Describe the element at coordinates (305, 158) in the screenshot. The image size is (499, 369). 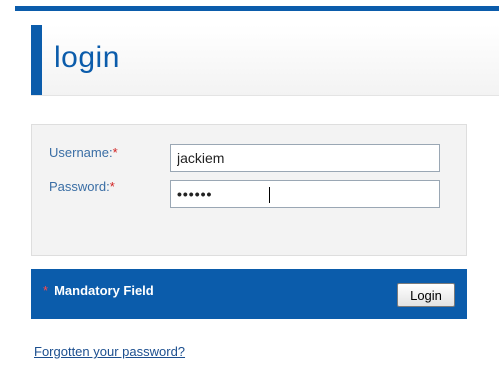
I see `username-input` at that location.